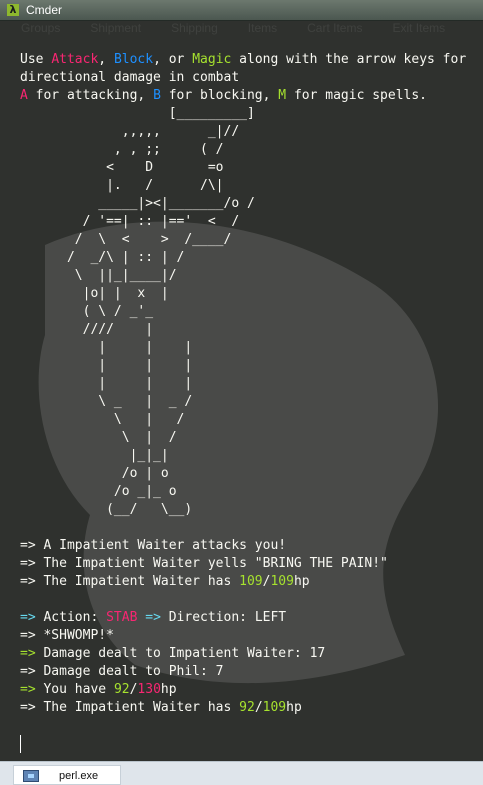 This screenshot has height=785, width=483. Describe the element at coordinates (130, 77) in the screenshot. I see `console-text-segment: directional damage in combat` at that location.